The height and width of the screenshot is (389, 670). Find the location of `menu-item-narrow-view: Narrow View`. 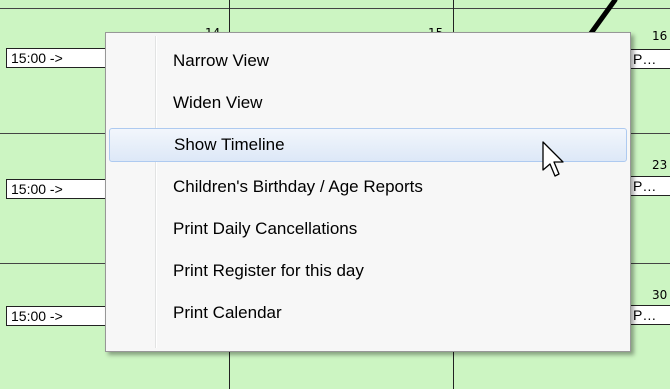

menu-item-narrow-view: Narrow View is located at coordinates (368, 61).